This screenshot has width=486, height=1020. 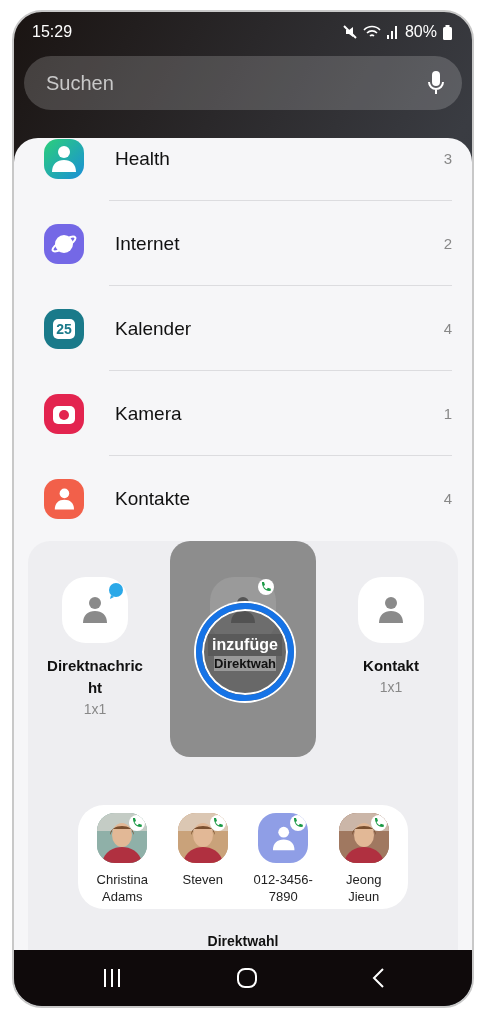 What do you see at coordinates (364, 888) in the screenshot?
I see `contact-name: Jeong Jieun` at bounding box center [364, 888].